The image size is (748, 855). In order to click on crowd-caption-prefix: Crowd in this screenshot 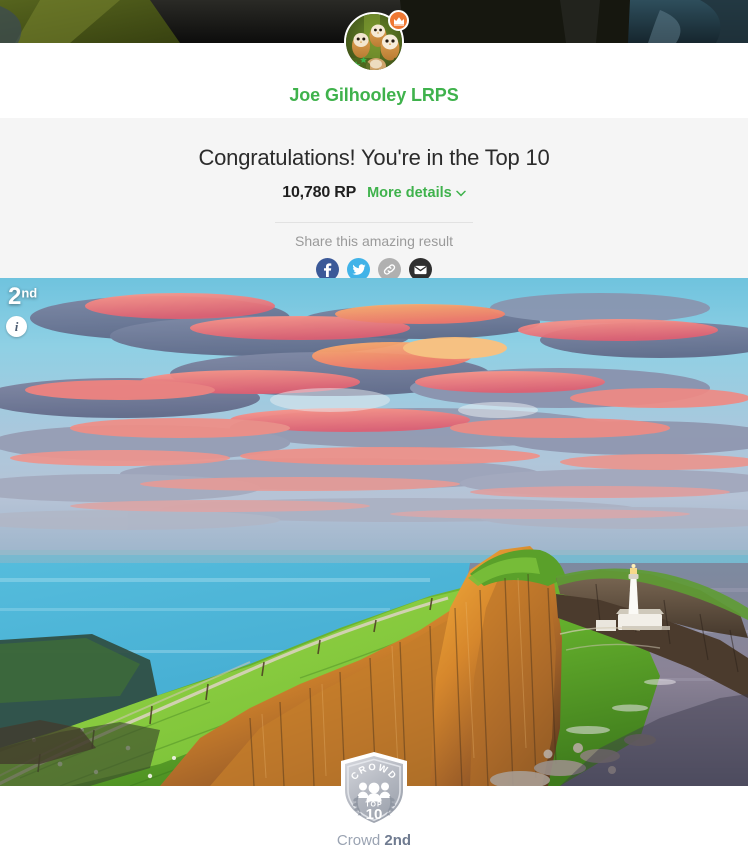, I will do `click(360, 840)`.